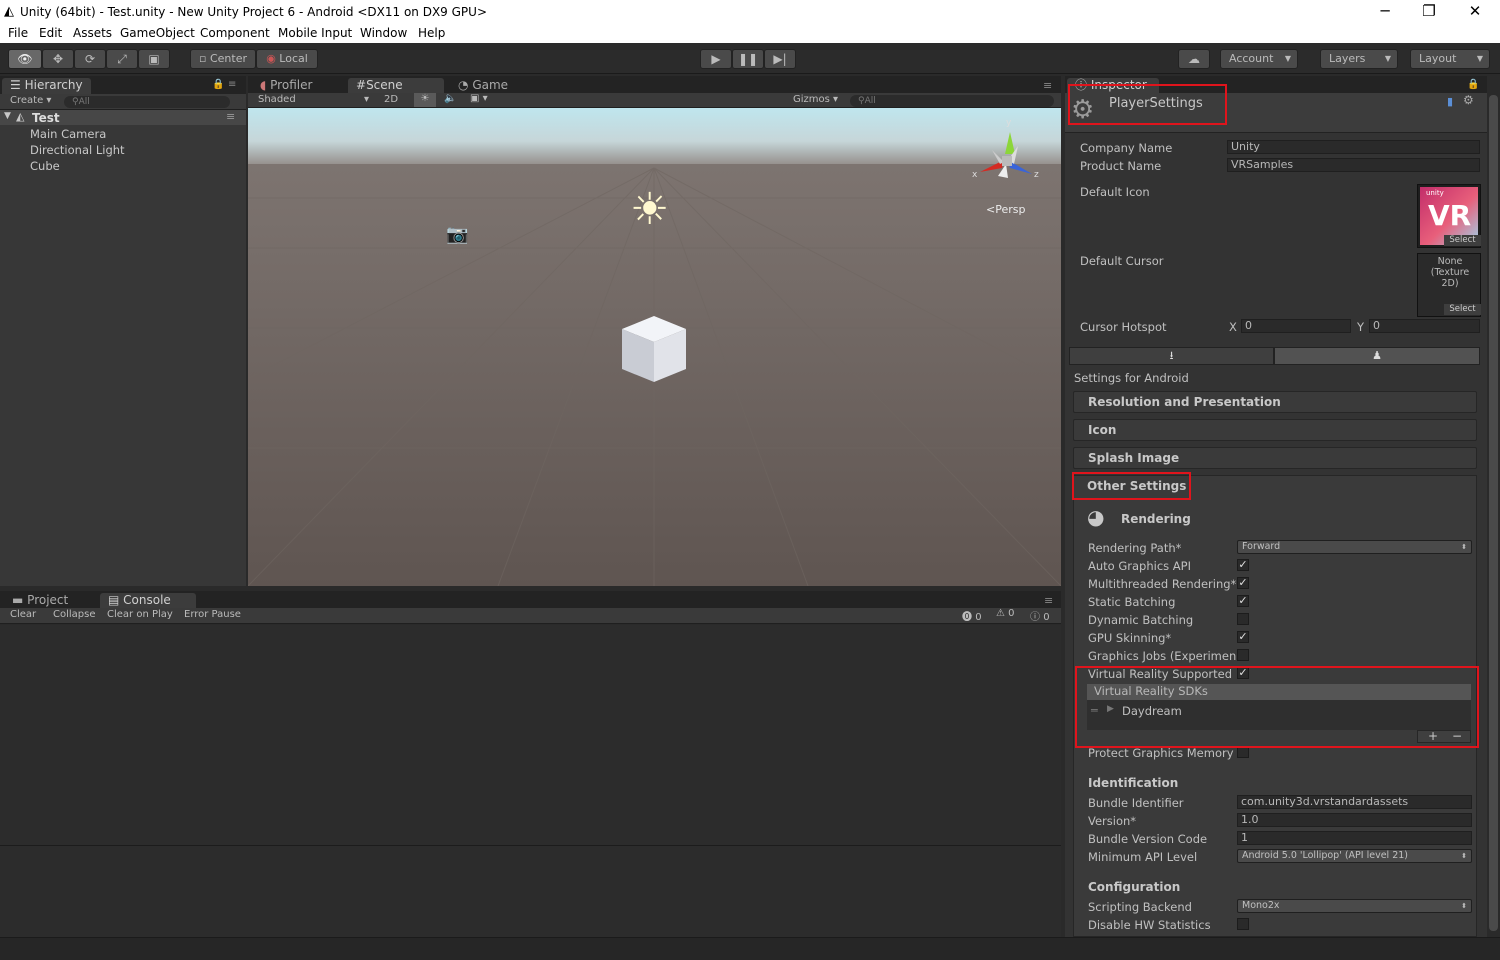 This screenshot has height=960, width=1500. What do you see at coordinates (313, 99) in the screenshot?
I see `shading-dropdown: Shaded ▾` at bounding box center [313, 99].